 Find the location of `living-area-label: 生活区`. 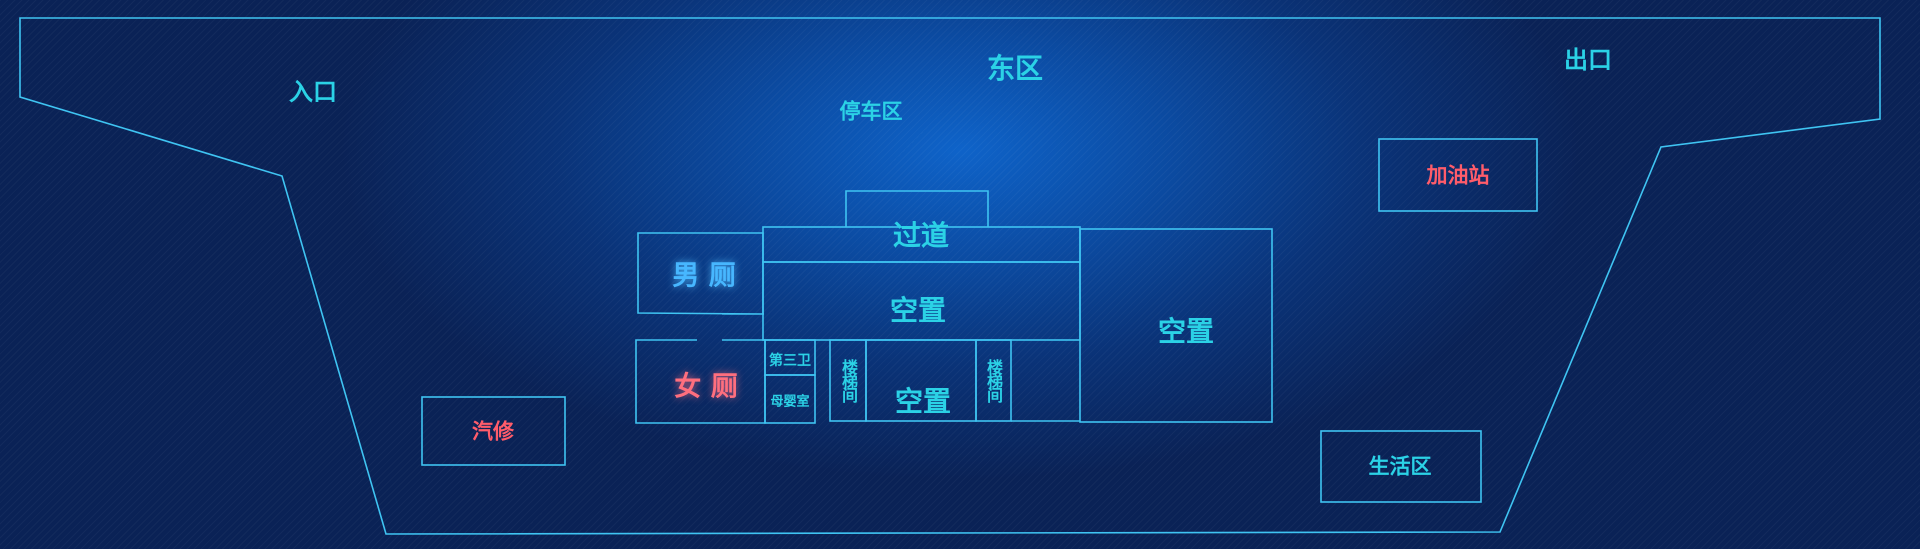

living-area-label: 生活区 is located at coordinates (1400, 466).